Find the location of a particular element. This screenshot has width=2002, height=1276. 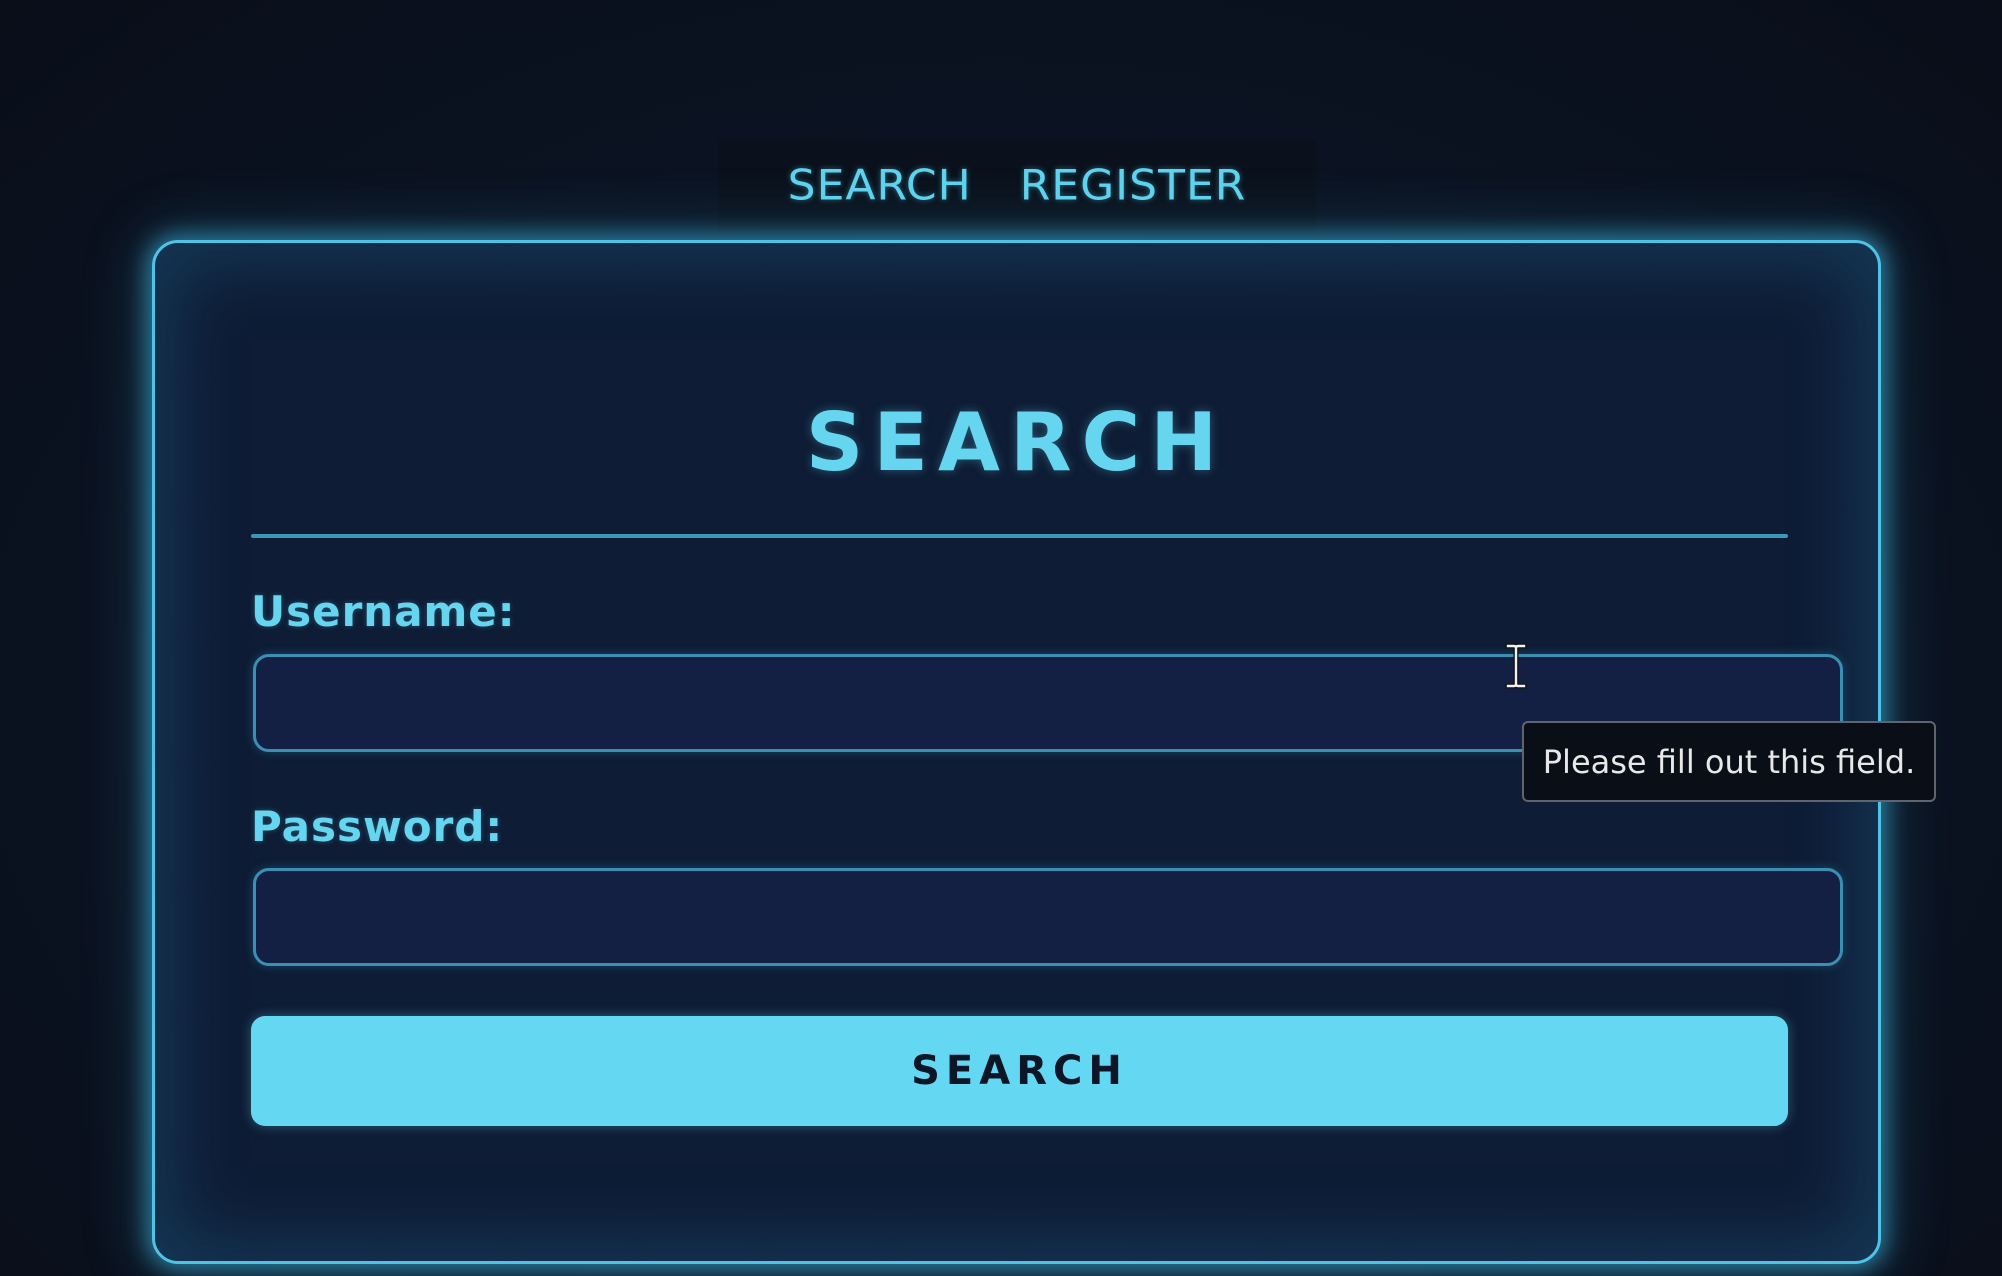

nav-link-search: SEARCH is located at coordinates (880, 185).